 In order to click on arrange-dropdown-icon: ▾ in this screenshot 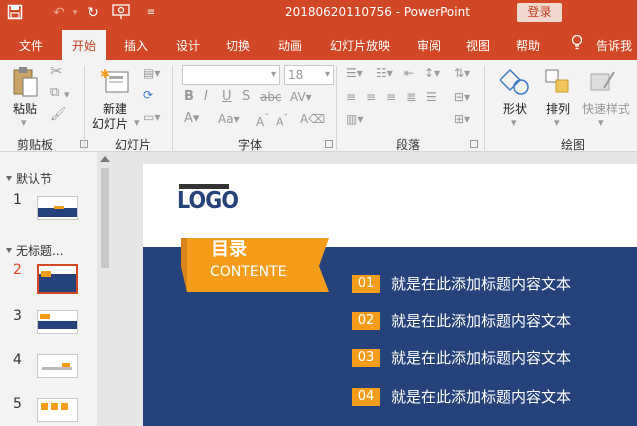, I will do `click(557, 123)`.